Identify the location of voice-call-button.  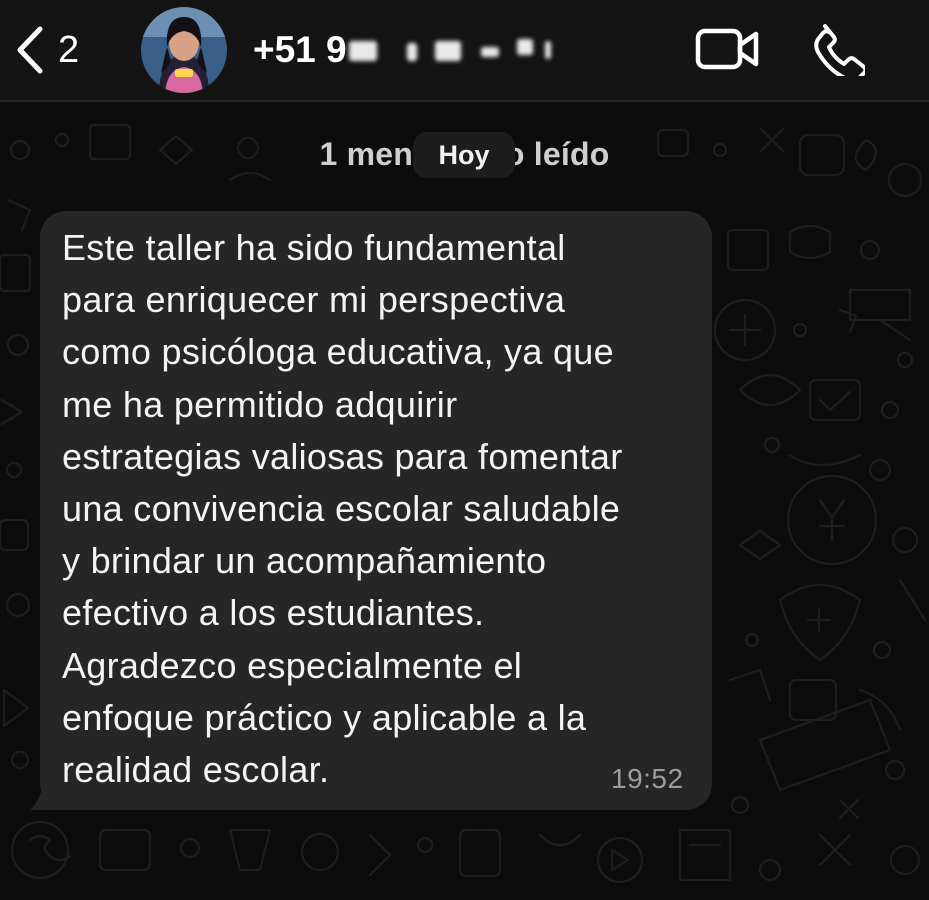
(840, 52).